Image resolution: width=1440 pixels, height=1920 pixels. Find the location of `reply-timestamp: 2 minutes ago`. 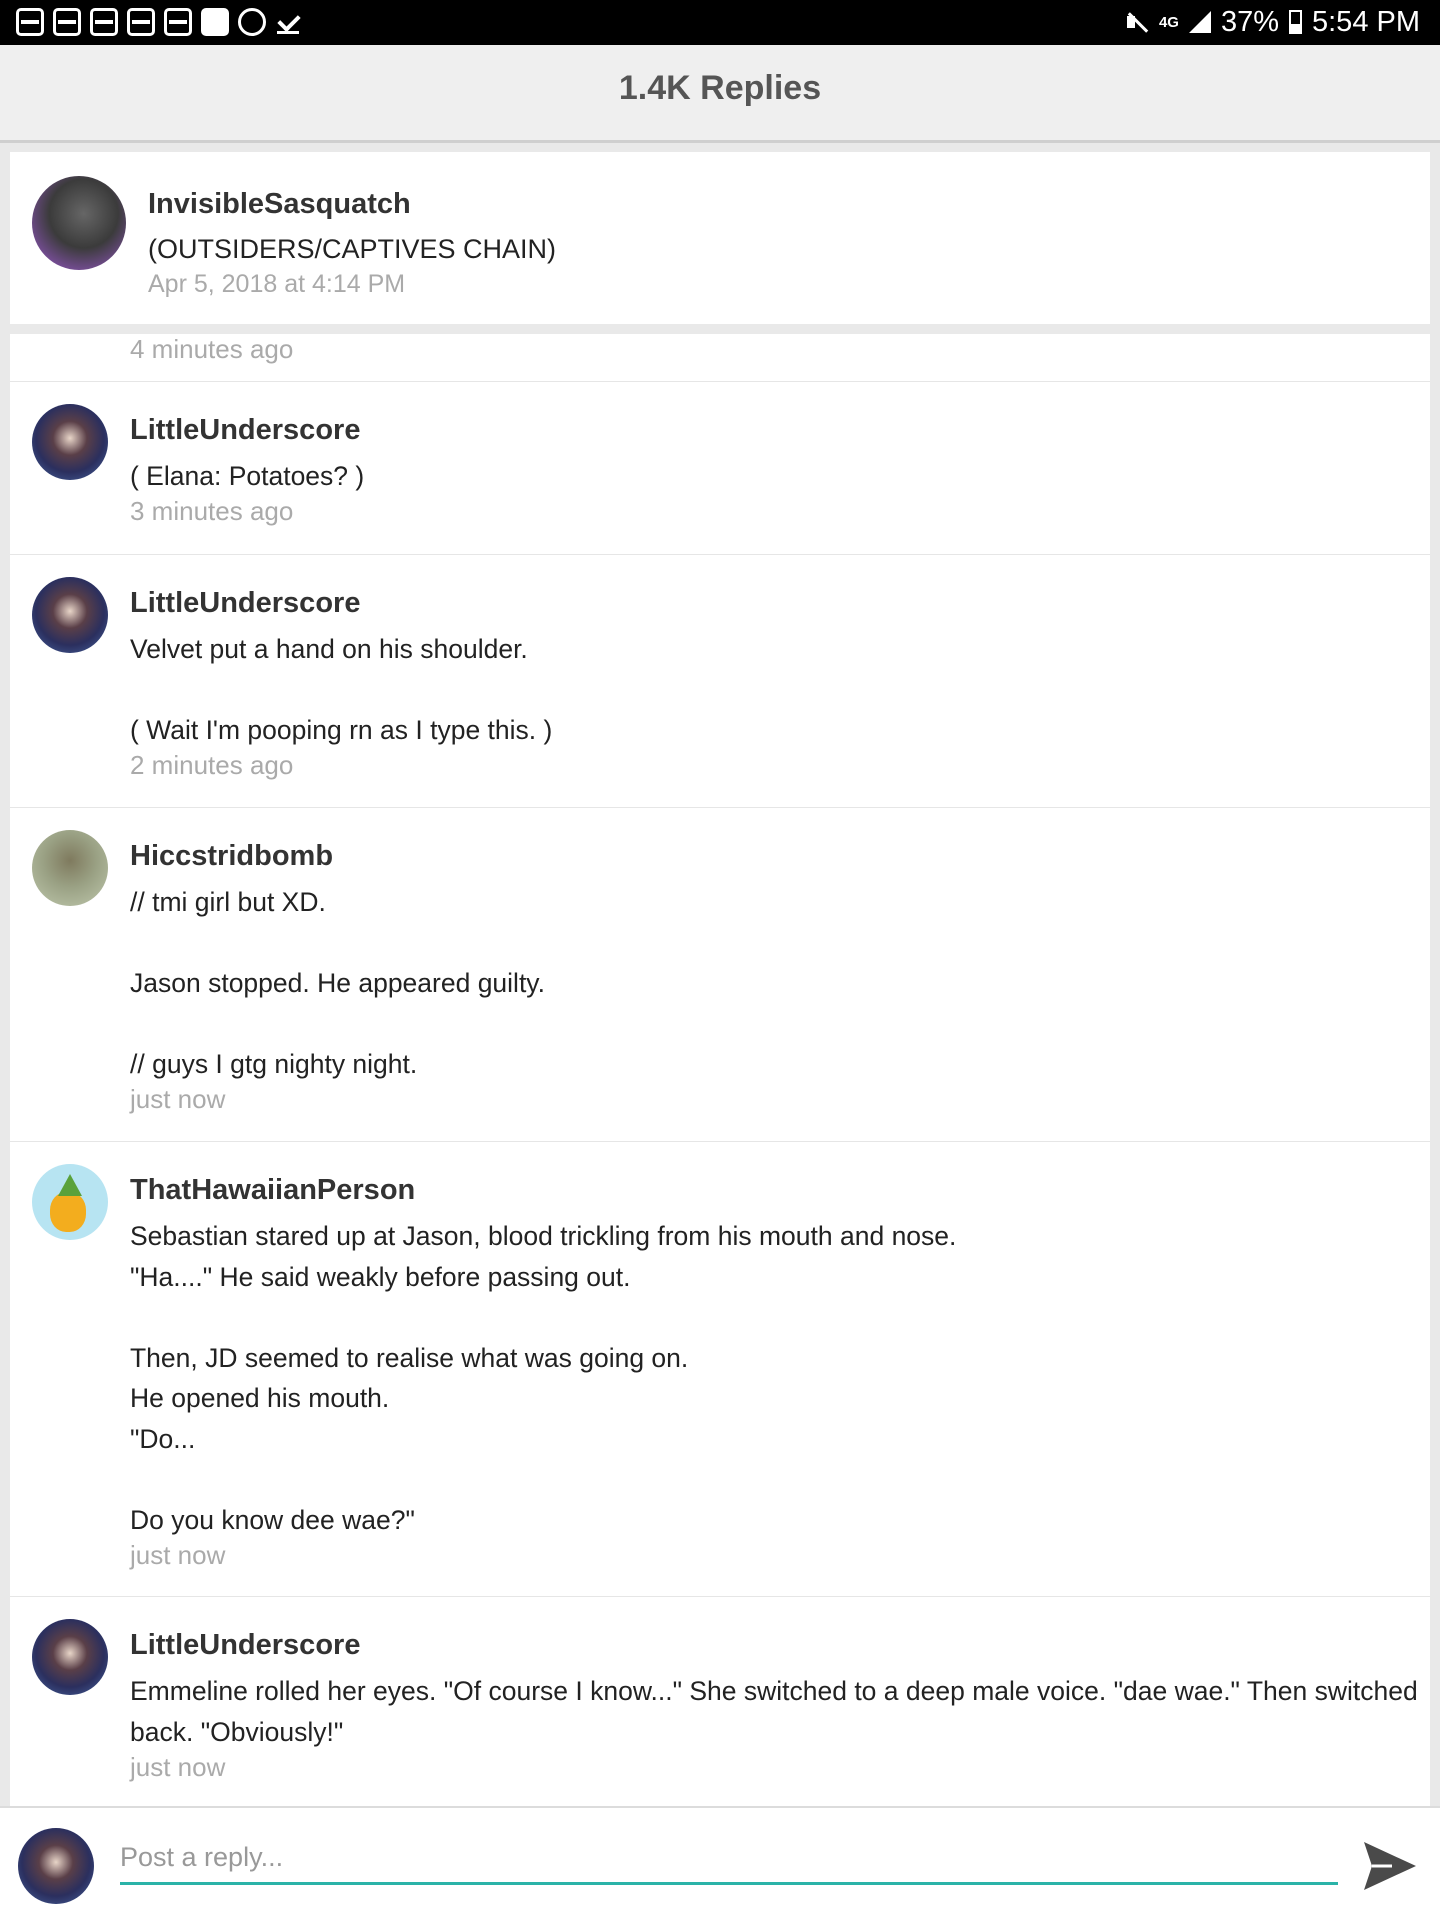

reply-timestamp: 2 minutes ago is located at coordinates (212, 765).